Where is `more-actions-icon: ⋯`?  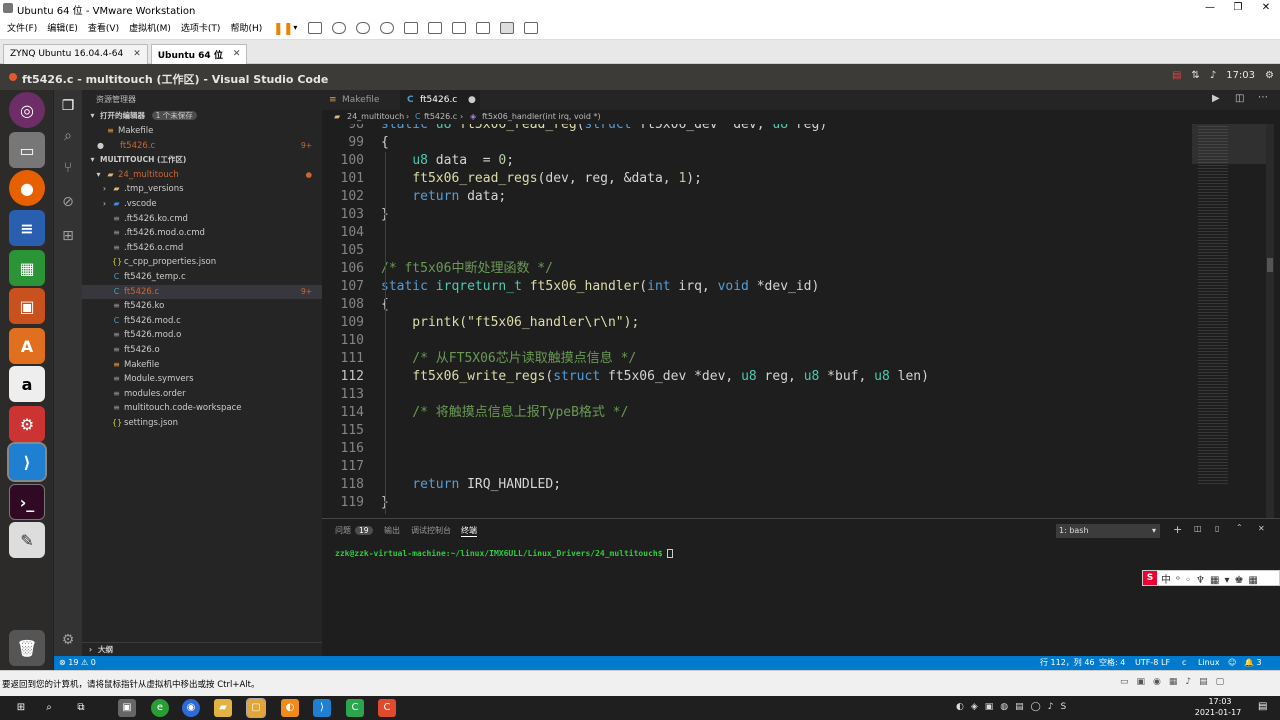 more-actions-icon: ⋯ is located at coordinates (1263, 97).